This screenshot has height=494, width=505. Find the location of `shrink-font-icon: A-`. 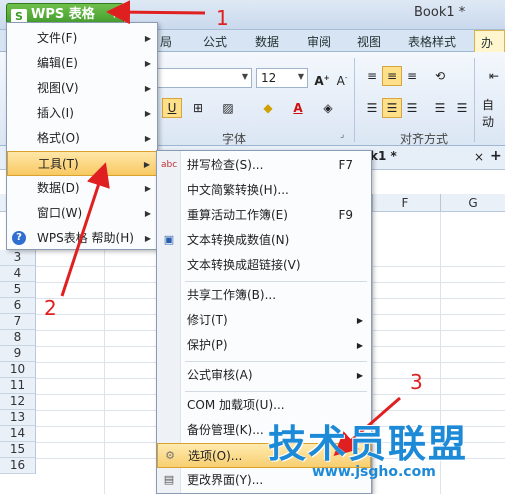

shrink-font-icon: A- is located at coordinates (342, 78).